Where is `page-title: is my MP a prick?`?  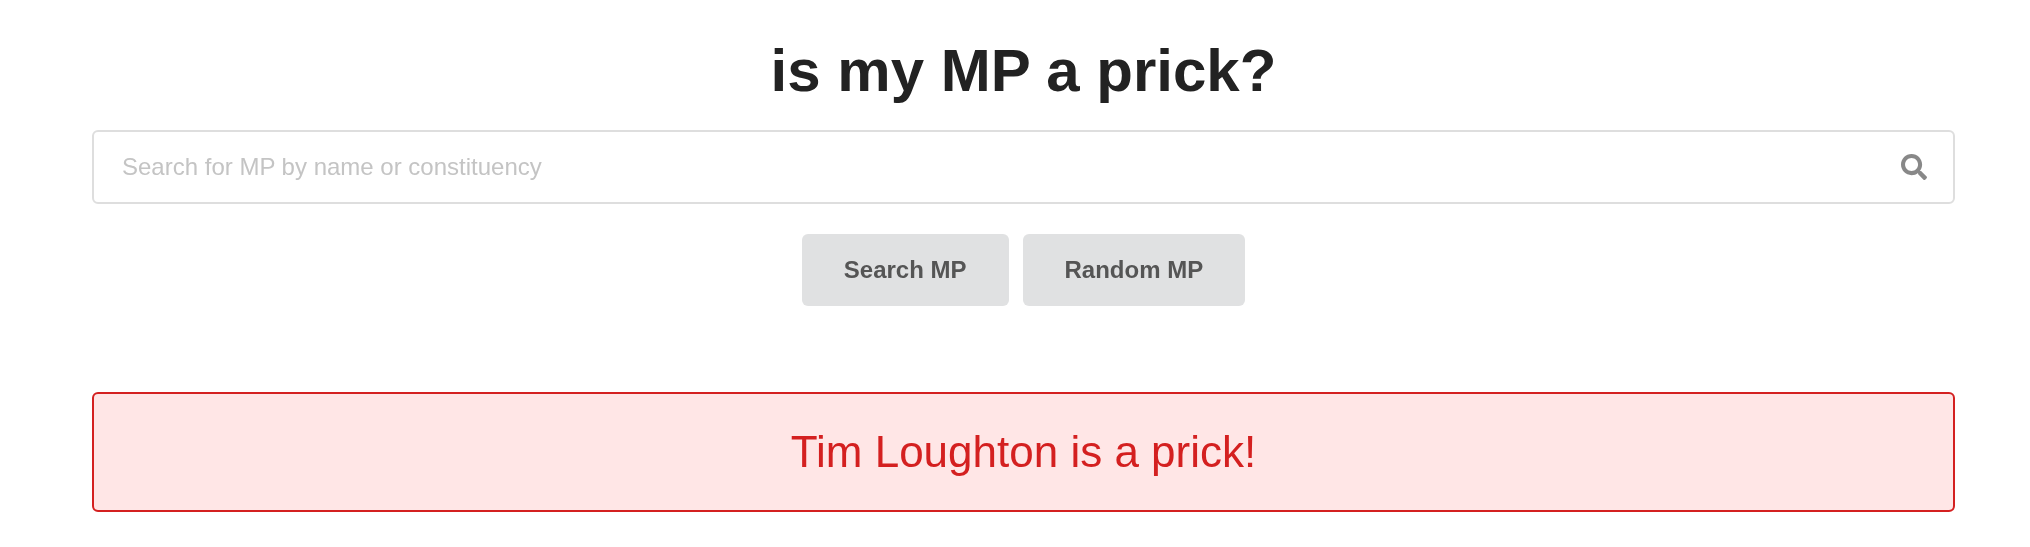 page-title: is my MP a prick? is located at coordinates (1023, 71).